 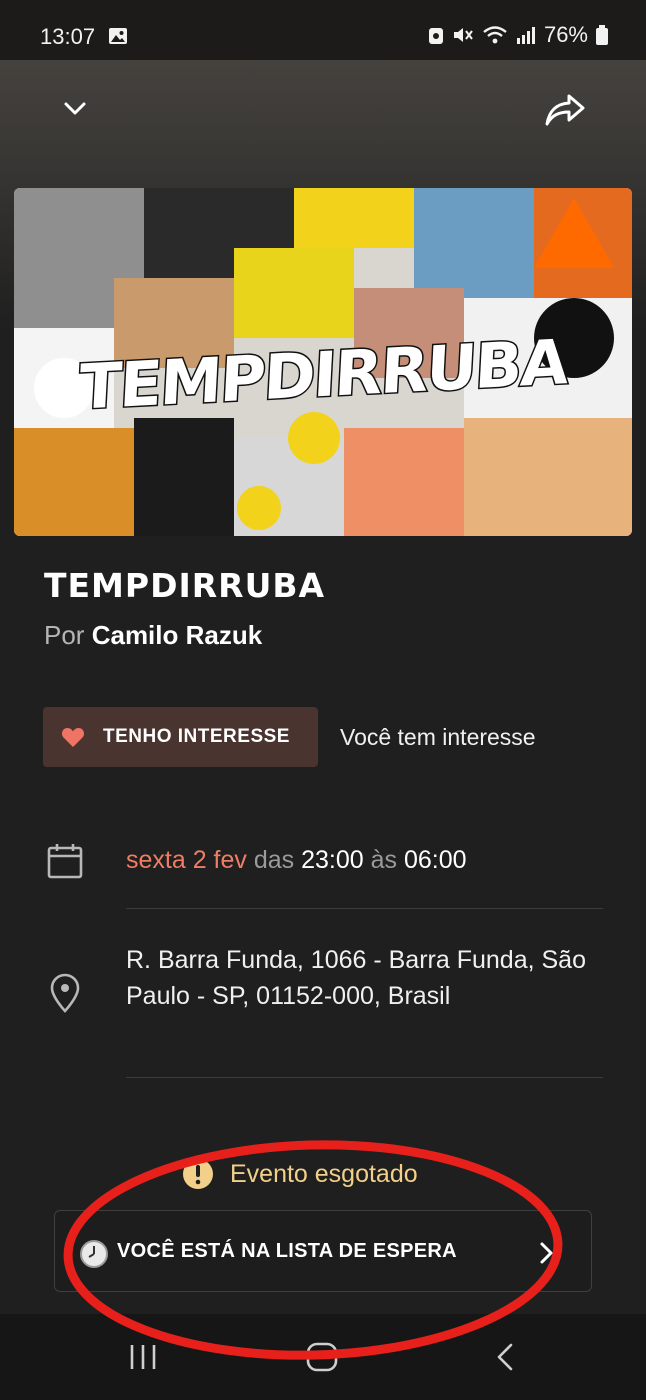 What do you see at coordinates (196, 736) in the screenshot?
I see `interest-button-label: TENHO INTERESSE` at bounding box center [196, 736].